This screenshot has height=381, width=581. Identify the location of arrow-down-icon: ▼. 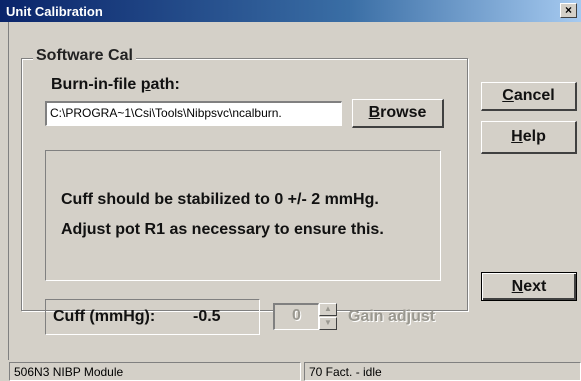
(328, 322).